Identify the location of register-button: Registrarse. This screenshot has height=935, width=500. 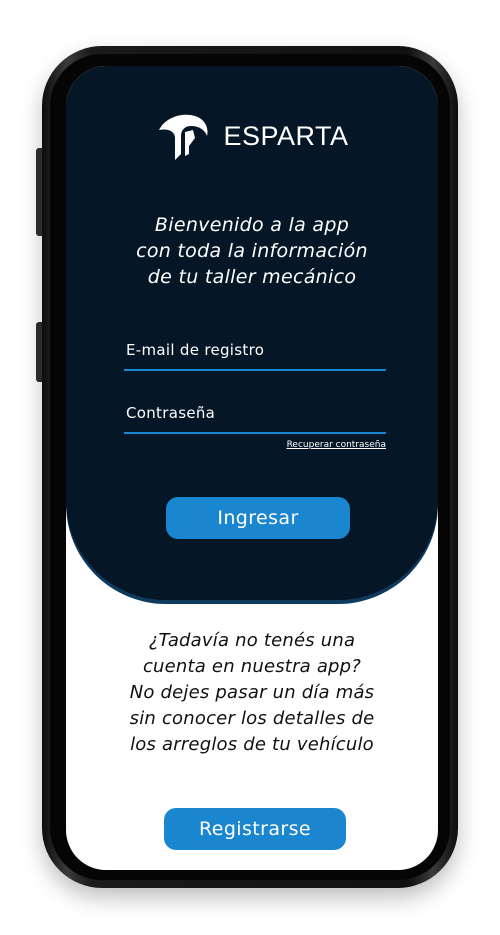
(255, 829).